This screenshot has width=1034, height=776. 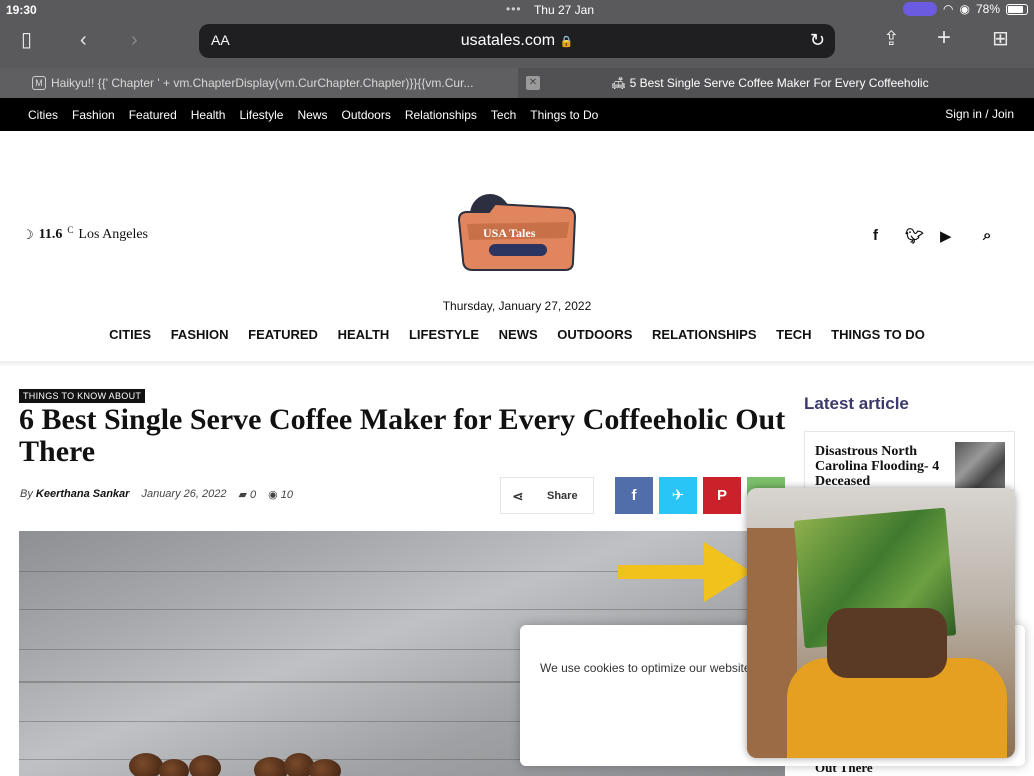 What do you see at coordinates (564, 10) in the screenshot?
I see `status-date: Thu 27 Jan` at bounding box center [564, 10].